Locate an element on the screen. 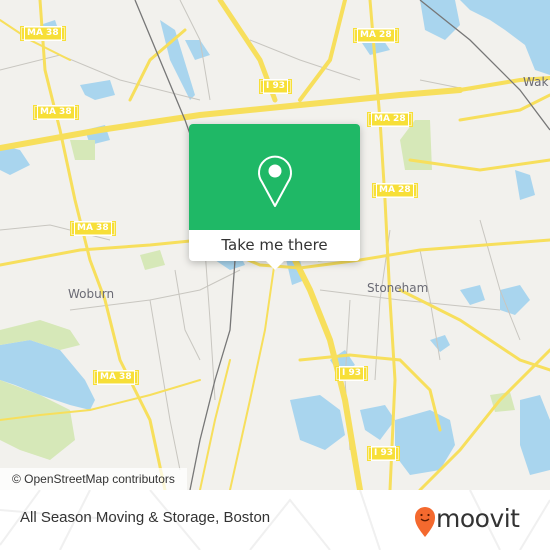 The image size is (550, 550). map-attribution: © OpenStreetMap contributors is located at coordinates (93, 479).